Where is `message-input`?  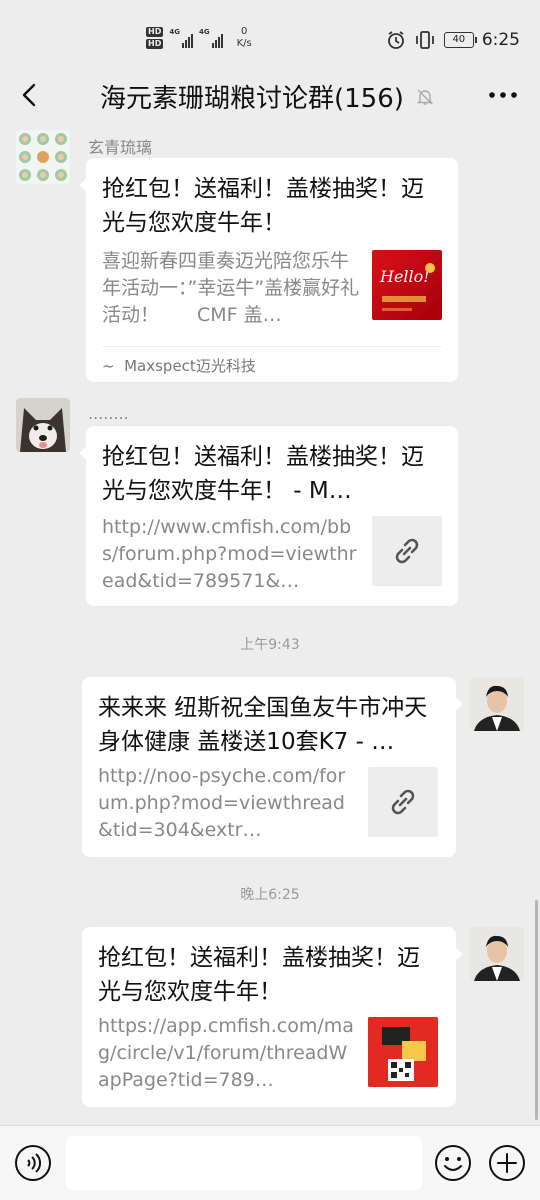 message-input is located at coordinates (244, 1163).